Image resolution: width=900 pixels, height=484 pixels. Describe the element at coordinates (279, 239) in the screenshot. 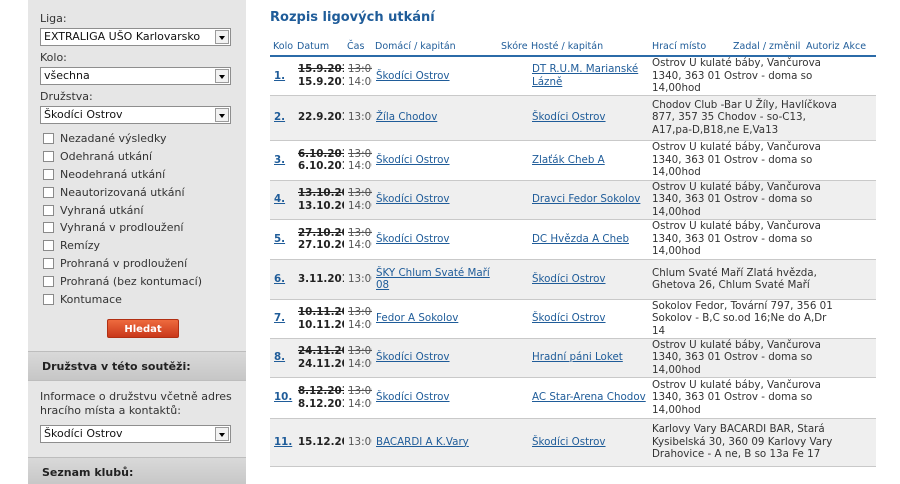

I see `round-link: 5.` at that location.